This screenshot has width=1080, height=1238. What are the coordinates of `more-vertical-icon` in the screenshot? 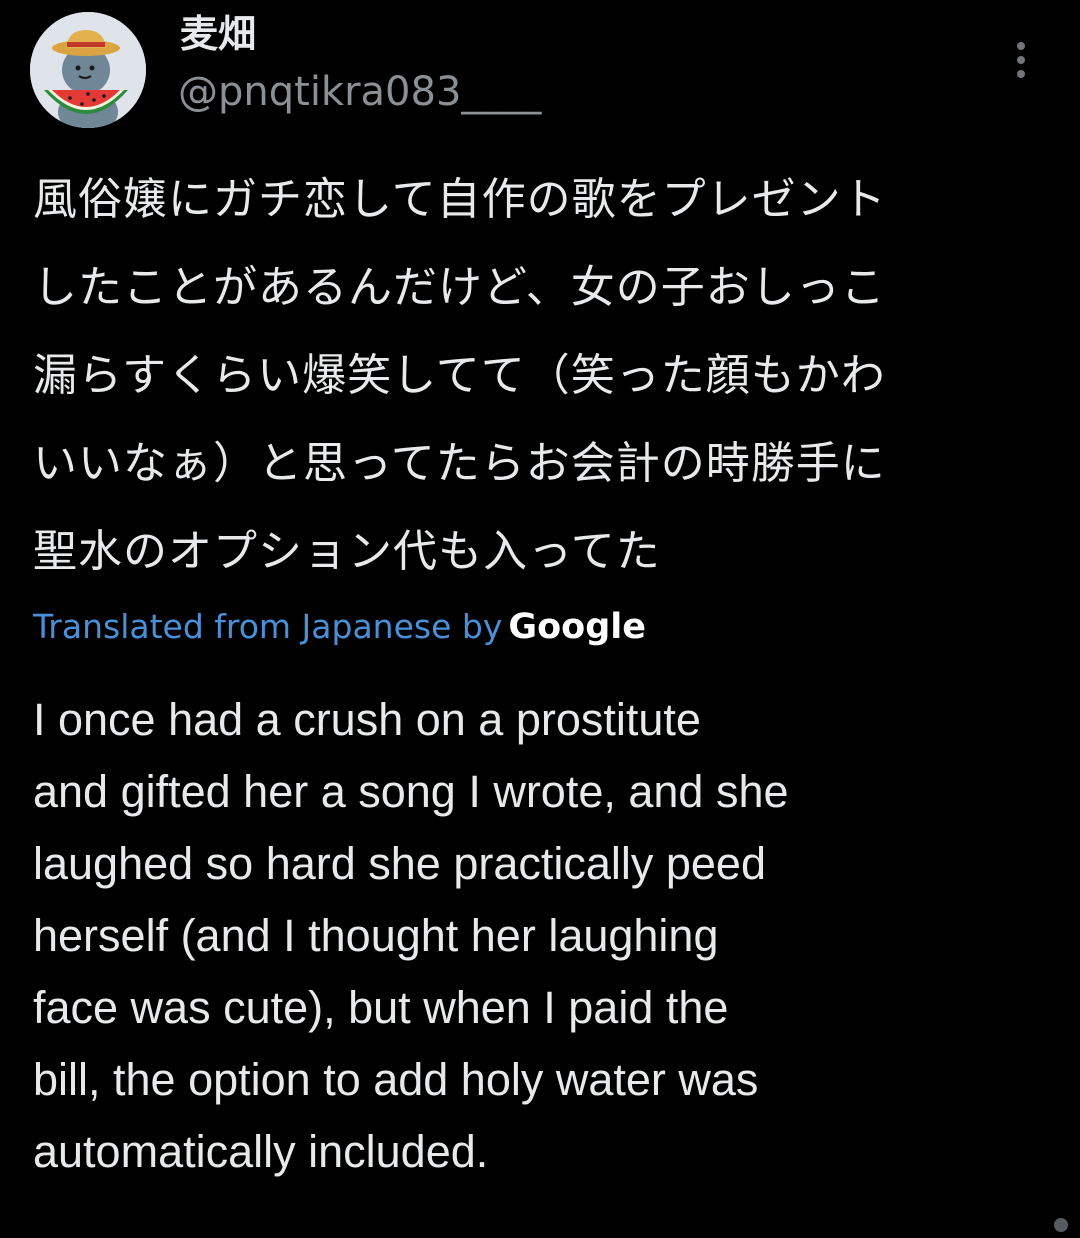 It's located at (1021, 60).